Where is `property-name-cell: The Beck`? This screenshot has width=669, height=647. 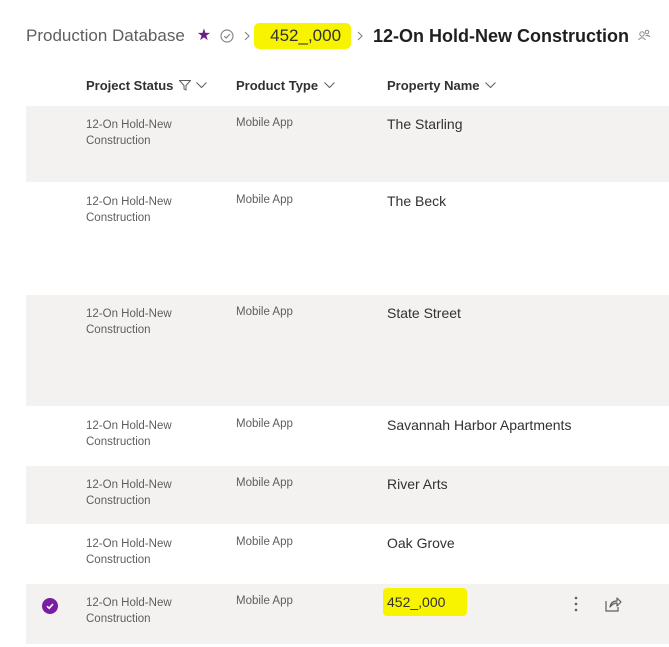 property-name-cell: The Beck is located at coordinates (416, 201).